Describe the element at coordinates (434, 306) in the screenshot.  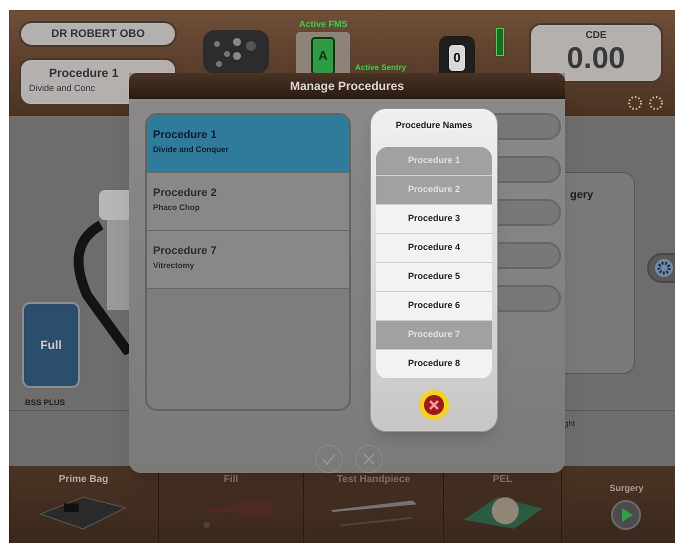
I see `procedure-name-option: Procedure 6` at that location.